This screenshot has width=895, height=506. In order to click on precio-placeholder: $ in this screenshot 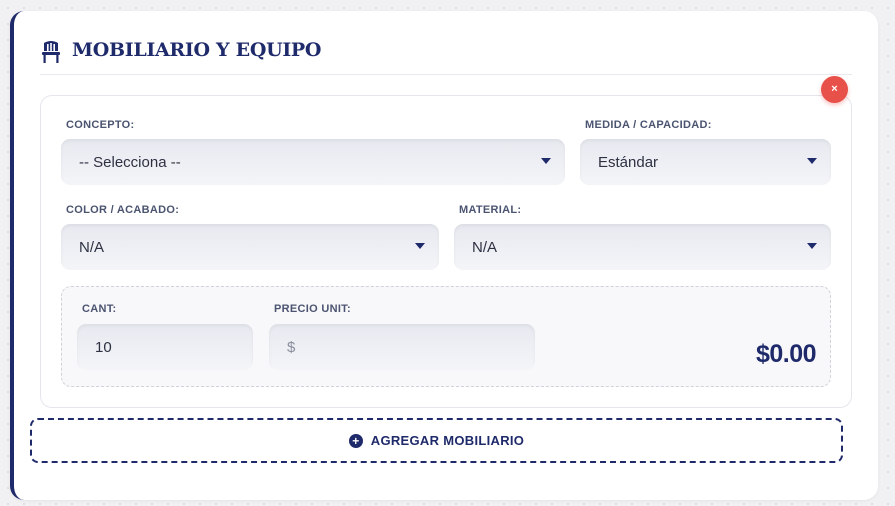, I will do `click(291, 347)`.